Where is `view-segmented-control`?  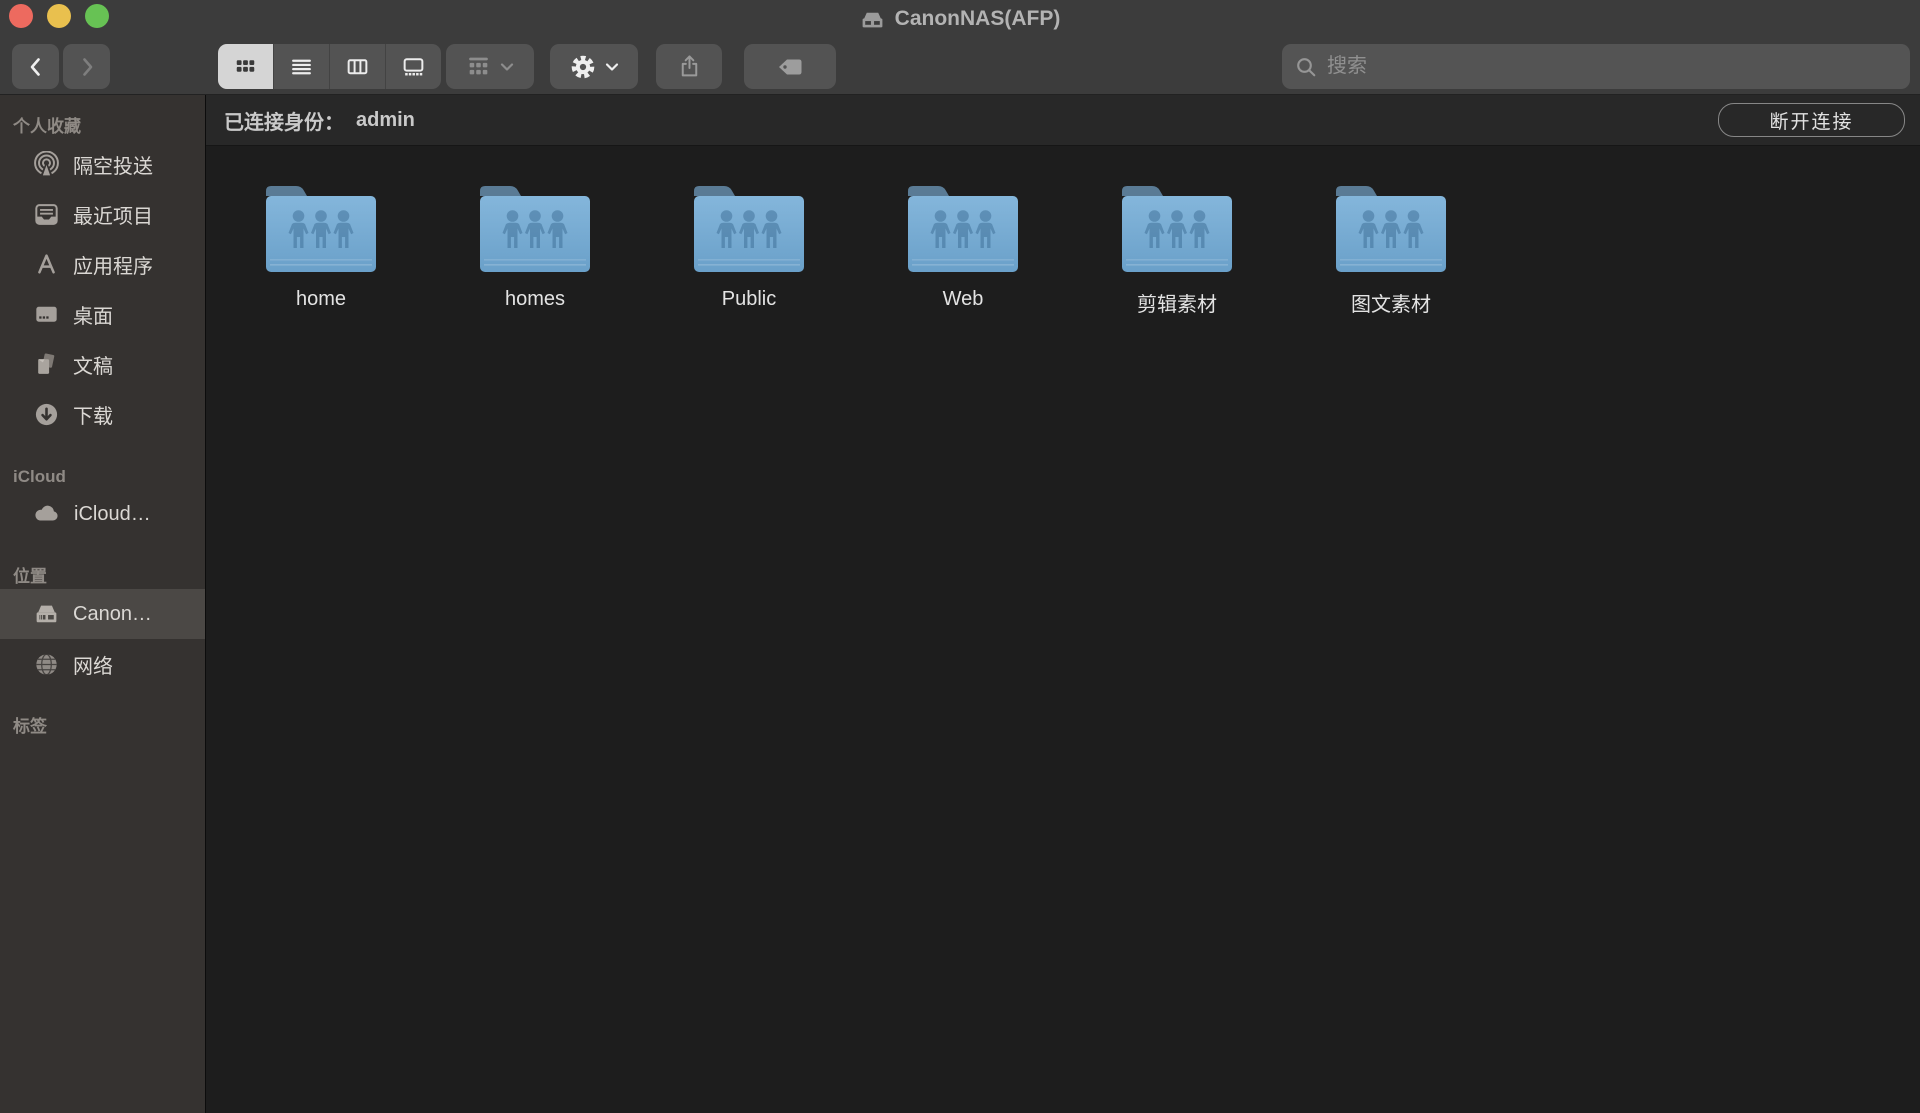 view-segmented-control is located at coordinates (329, 66).